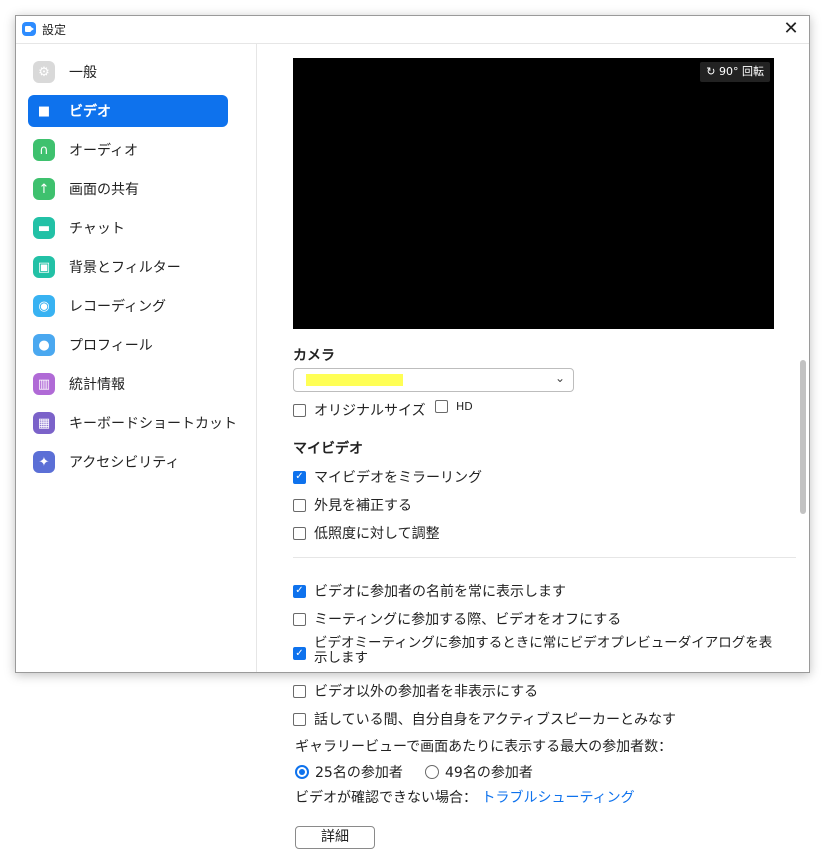  What do you see at coordinates (377, 534) in the screenshot?
I see `low-light-label: 低照度に対して調整` at bounding box center [377, 534].